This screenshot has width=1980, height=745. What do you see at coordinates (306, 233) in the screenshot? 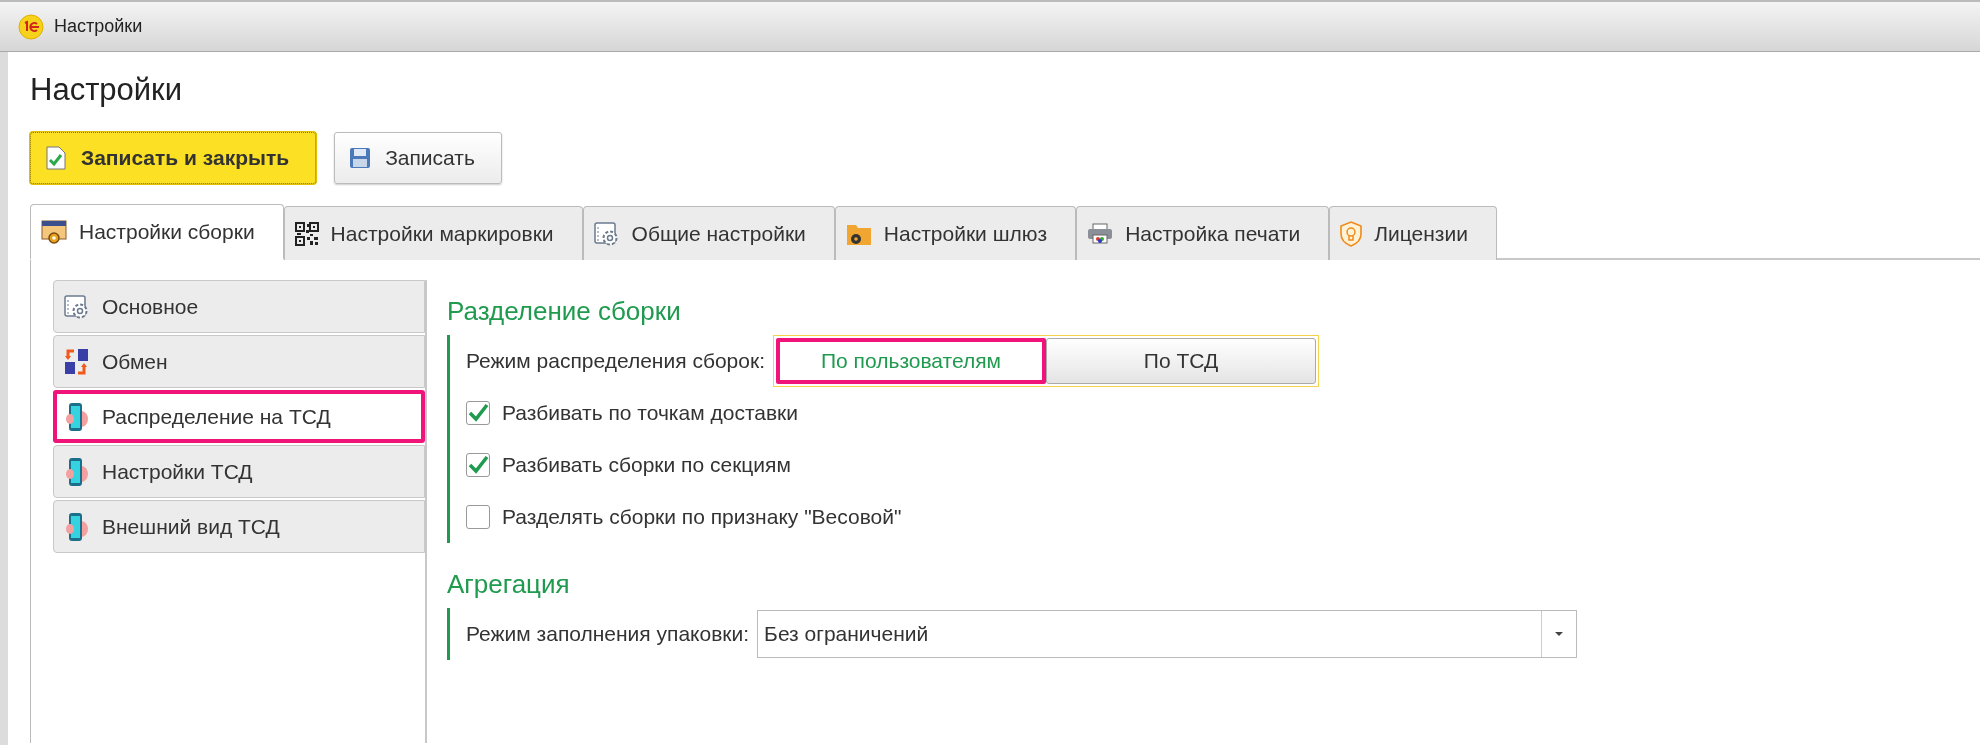
I see `qr-code-icon` at bounding box center [306, 233].